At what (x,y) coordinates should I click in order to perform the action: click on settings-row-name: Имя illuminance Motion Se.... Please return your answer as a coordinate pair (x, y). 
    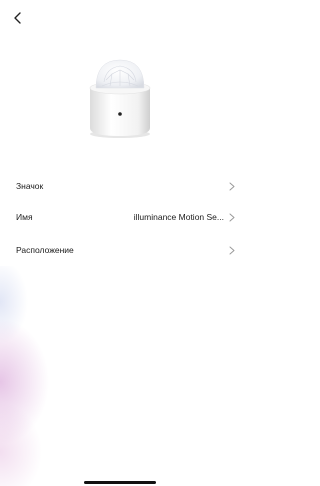
    Looking at the image, I should click on (120, 217).